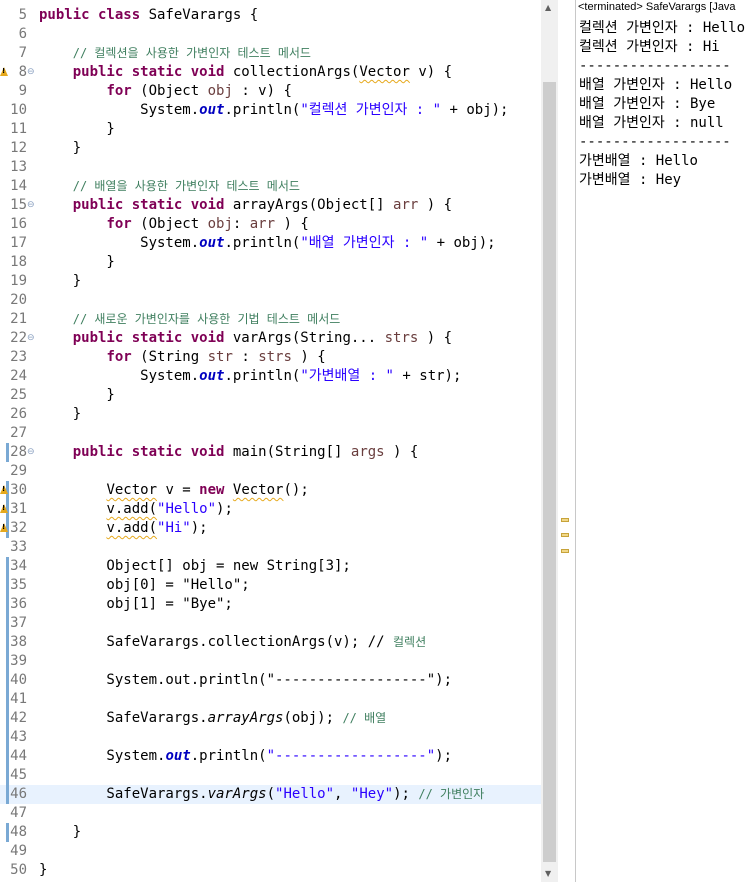 The height and width of the screenshot is (882, 753). I want to click on code-line: 25 }, so click(270, 395).